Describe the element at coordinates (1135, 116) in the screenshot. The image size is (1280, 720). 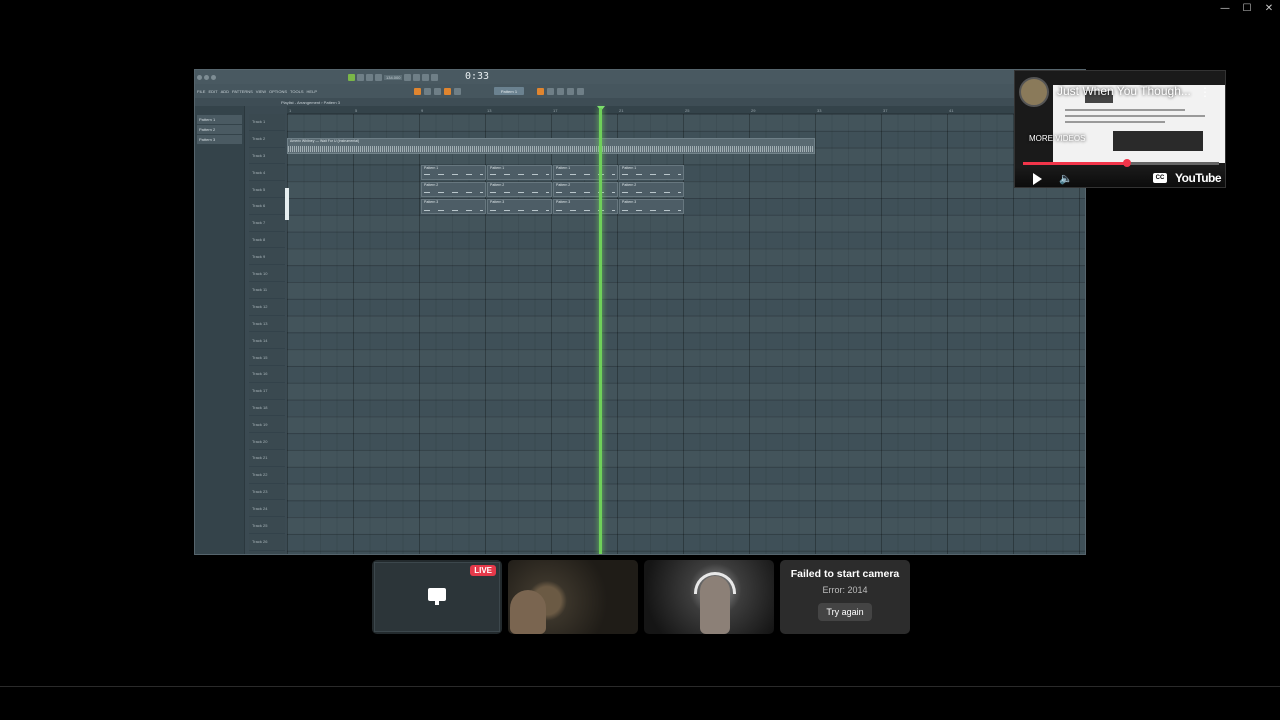
I see `text-line` at that location.